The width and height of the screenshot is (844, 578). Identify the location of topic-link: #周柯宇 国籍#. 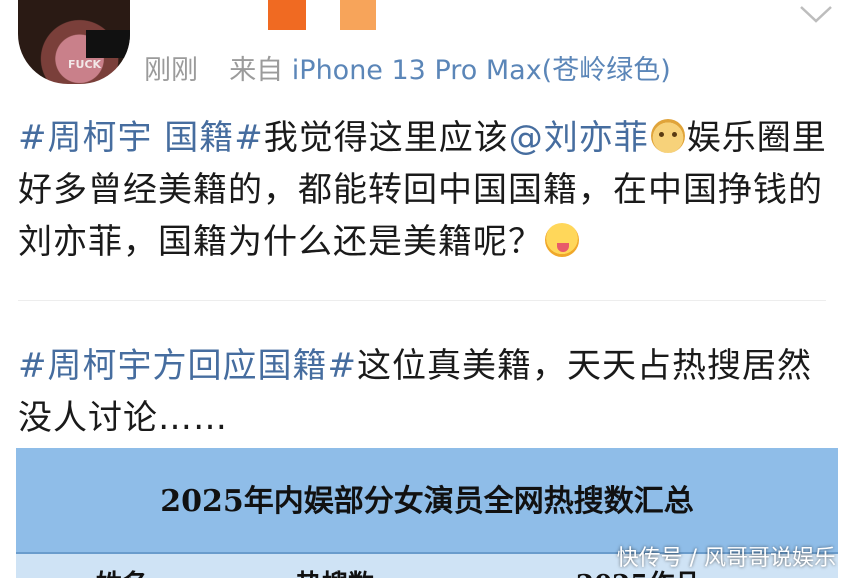
(141, 138).